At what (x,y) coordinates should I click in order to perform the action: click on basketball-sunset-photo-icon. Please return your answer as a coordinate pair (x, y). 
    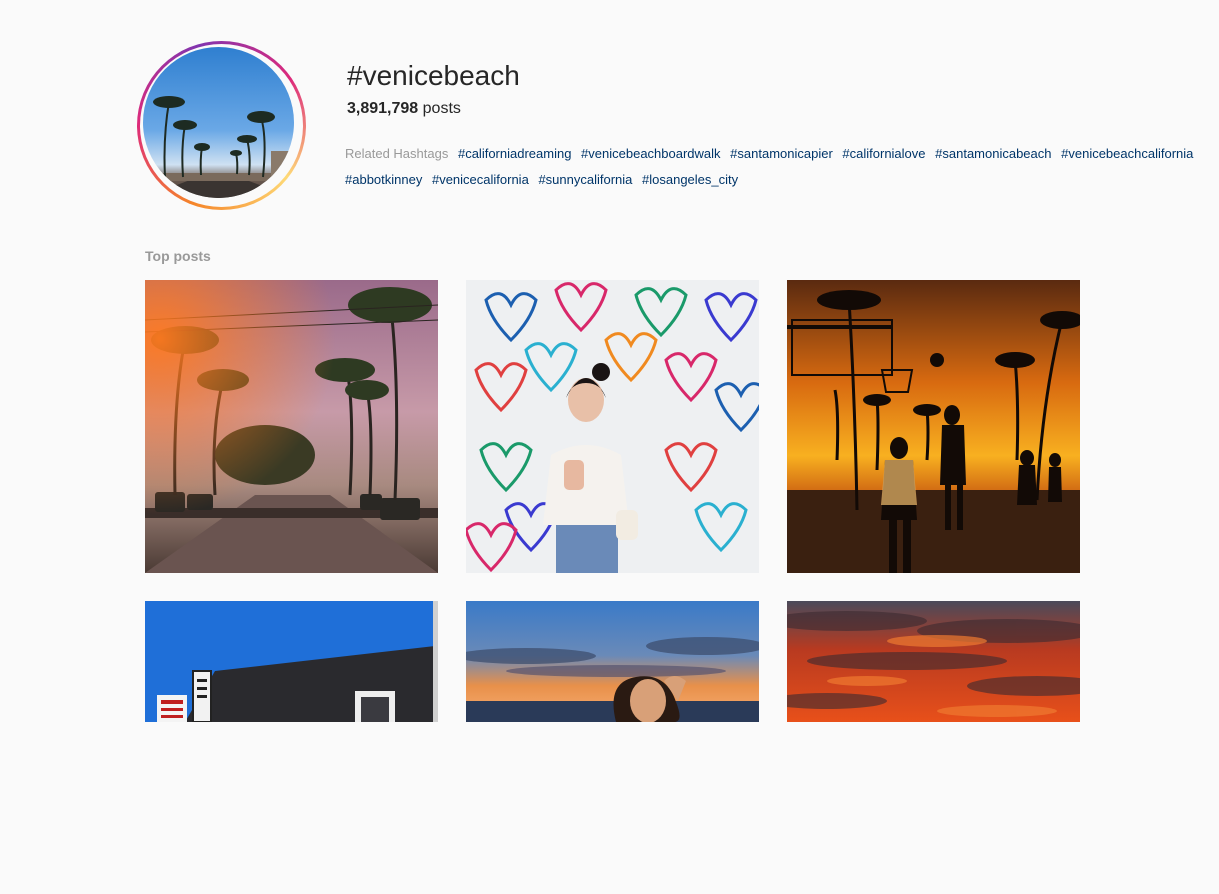
    Looking at the image, I should click on (933, 426).